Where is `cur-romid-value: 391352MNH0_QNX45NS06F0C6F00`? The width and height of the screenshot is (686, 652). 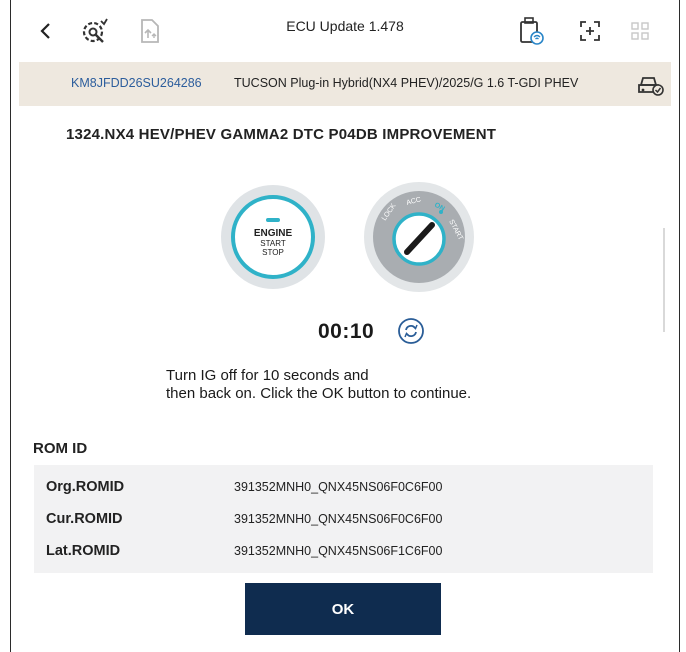 cur-romid-value: 391352MNH0_QNX45NS06F0C6F00 is located at coordinates (338, 519).